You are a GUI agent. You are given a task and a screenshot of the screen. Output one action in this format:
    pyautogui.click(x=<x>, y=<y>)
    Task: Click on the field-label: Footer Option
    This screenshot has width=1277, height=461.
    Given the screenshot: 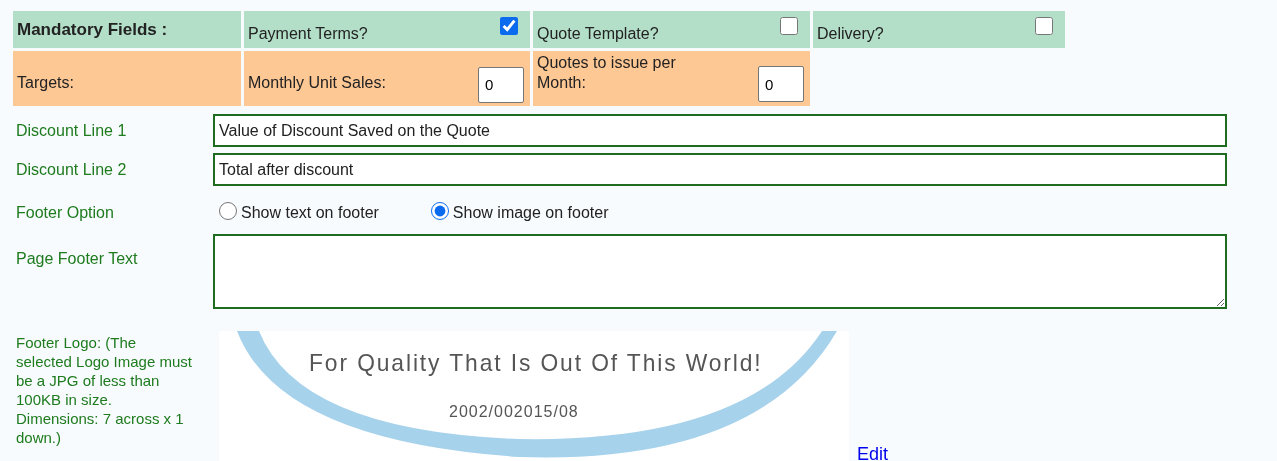 What is the action you would take?
    pyautogui.click(x=65, y=213)
    